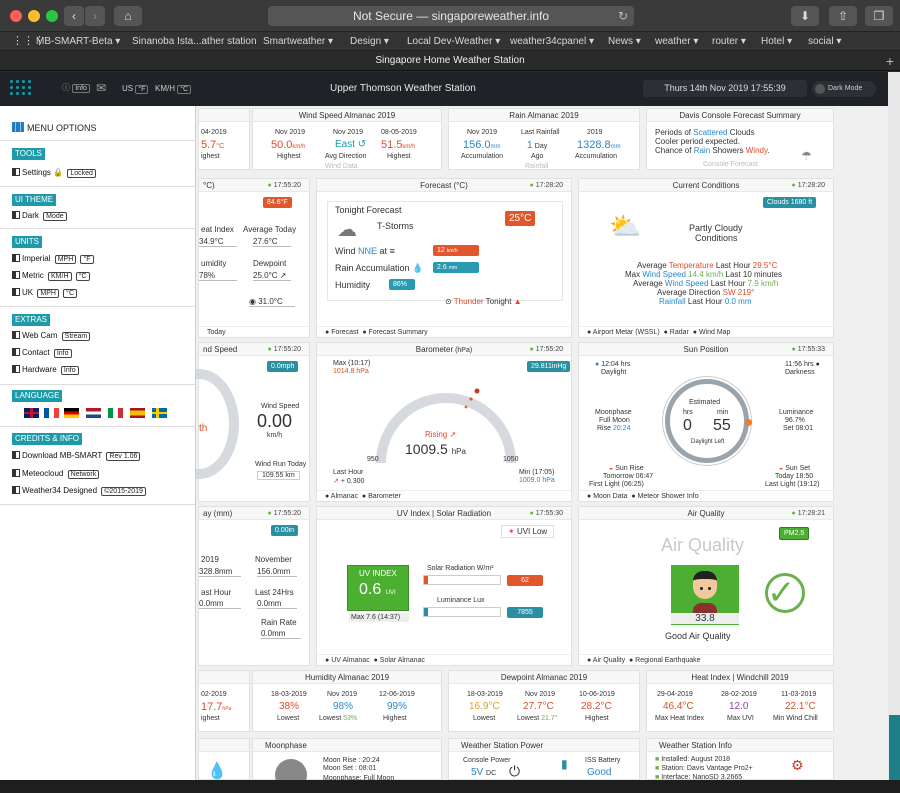 This screenshot has width=900, height=793. What do you see at coordinates (712, 332) in the screenshot?
I see `wind-map-link: ● Wind Map` at bounding box center [712, 332].